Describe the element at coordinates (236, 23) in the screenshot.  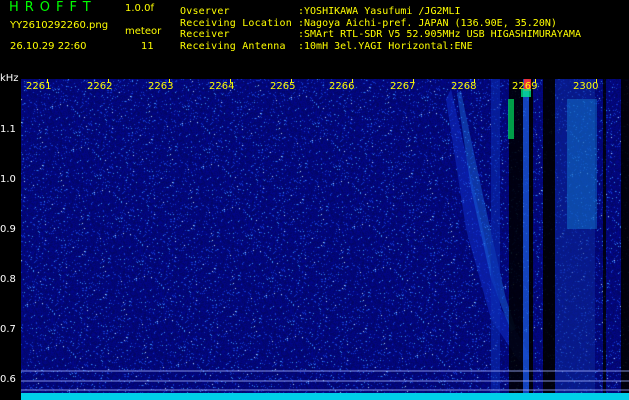
I see `location-label: Receiving Location` at that location.